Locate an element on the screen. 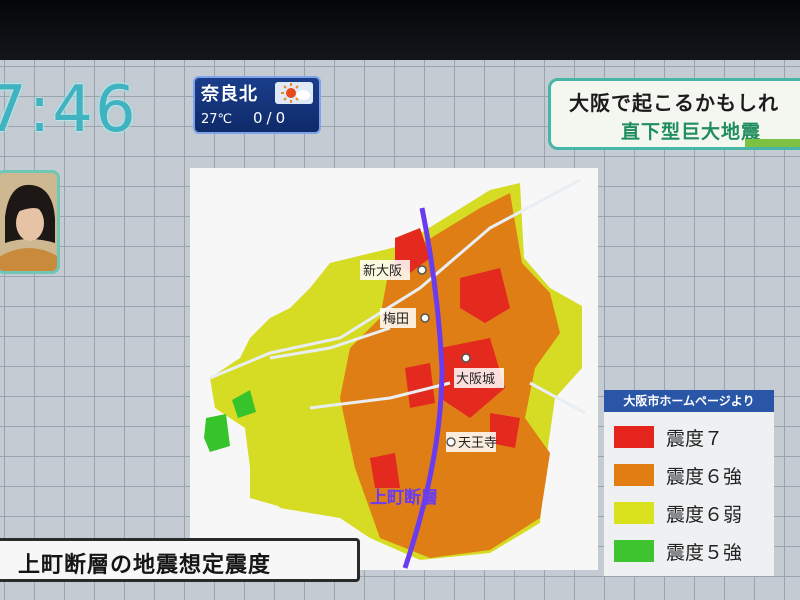  tv-bezel is located at coordinates (400, 30).